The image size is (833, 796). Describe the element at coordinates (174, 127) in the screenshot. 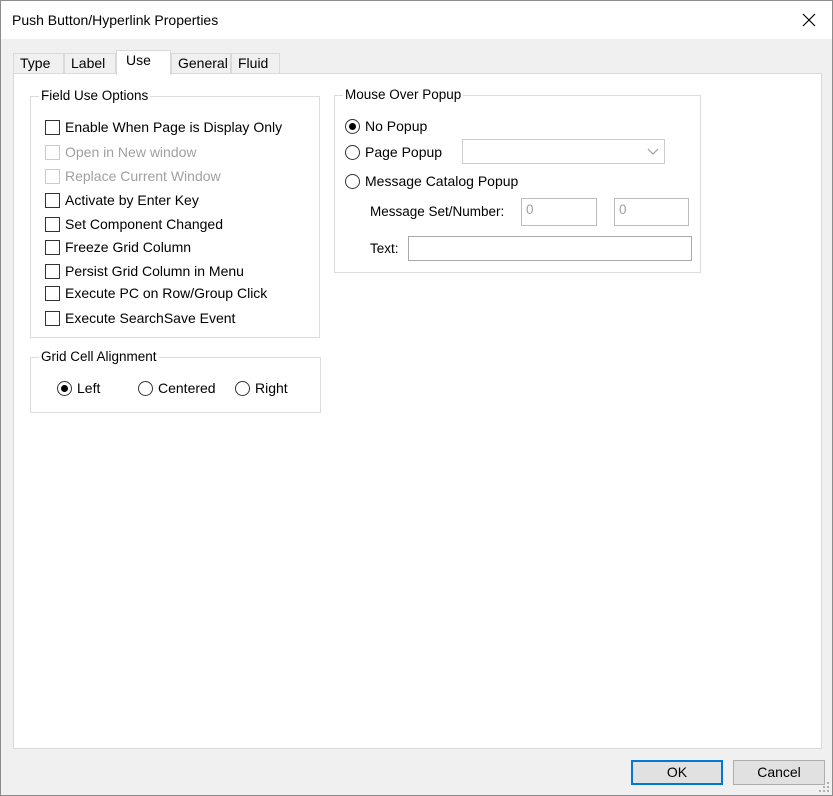

I see `checkbox-label: Enable When Page is Display Only` at that location.